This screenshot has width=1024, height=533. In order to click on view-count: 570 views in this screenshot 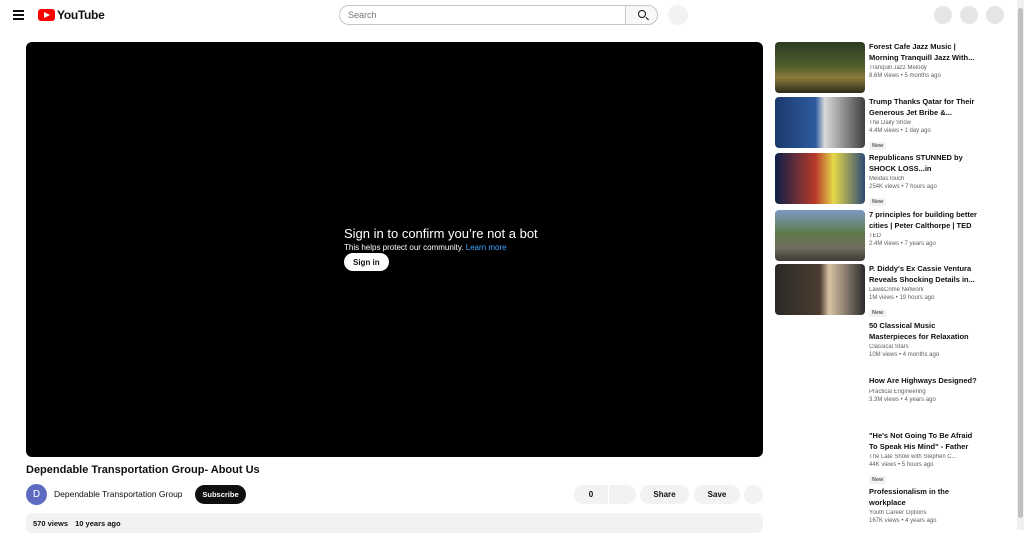, I will do `click(51, 523)`.